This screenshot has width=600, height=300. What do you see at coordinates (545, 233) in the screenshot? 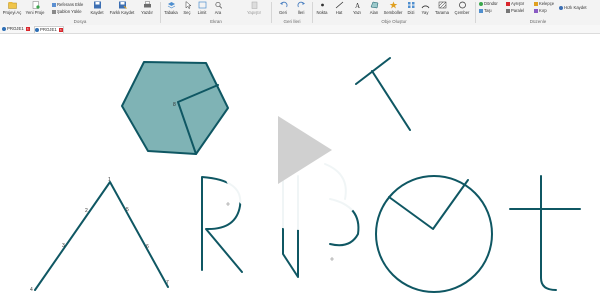
I see `letter-lowercase-t` at bounding box center [545, 233].